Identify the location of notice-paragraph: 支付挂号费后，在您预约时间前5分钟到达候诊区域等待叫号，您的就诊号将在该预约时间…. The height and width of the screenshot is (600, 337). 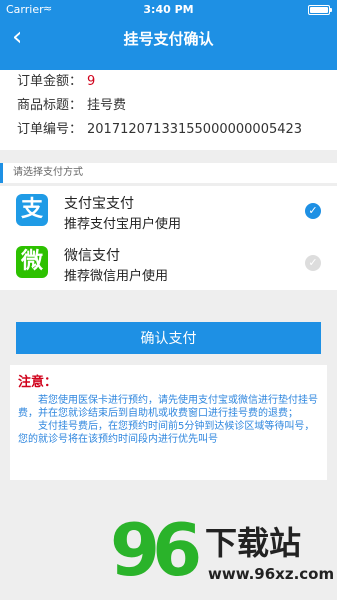
(166, 433).